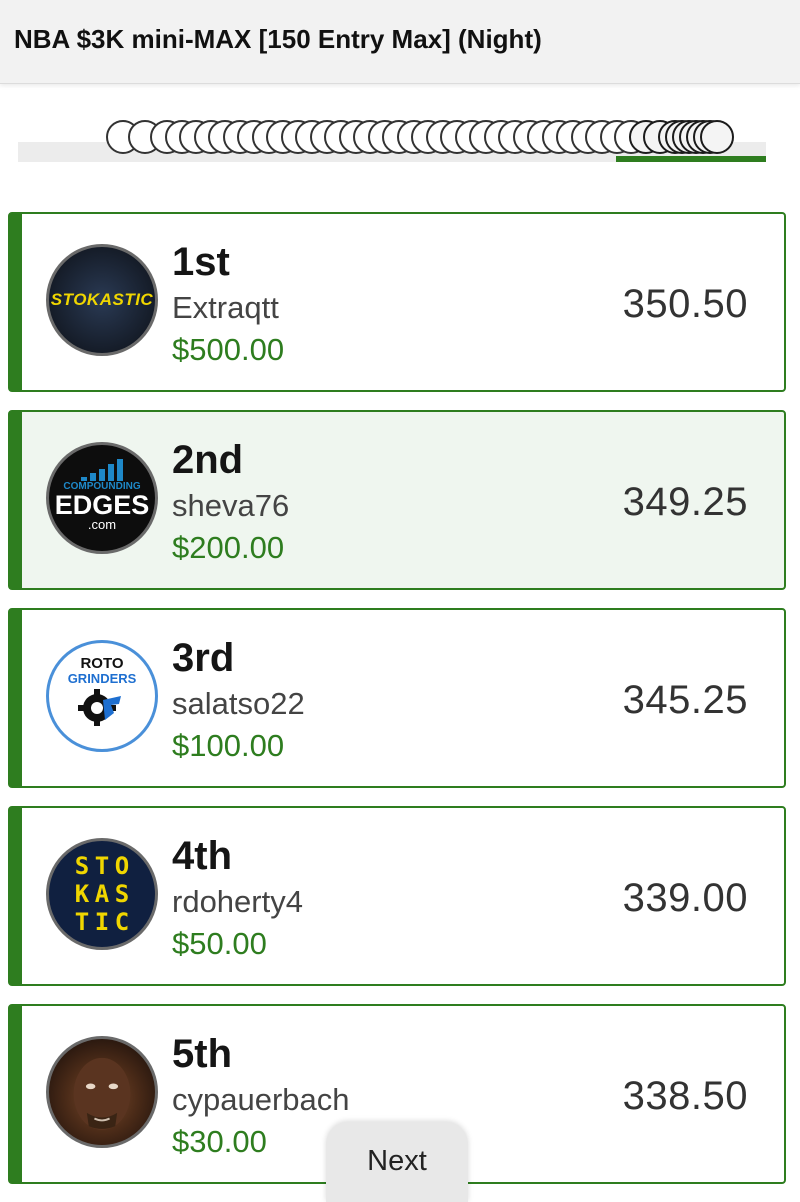 Image resolution: width=800 pixels, height=1202 pixels. What do you see at coordinates (102, 524) in the screenshot?
I see `avatar-logo-line-3: .com` at bounding box center [102, 524].